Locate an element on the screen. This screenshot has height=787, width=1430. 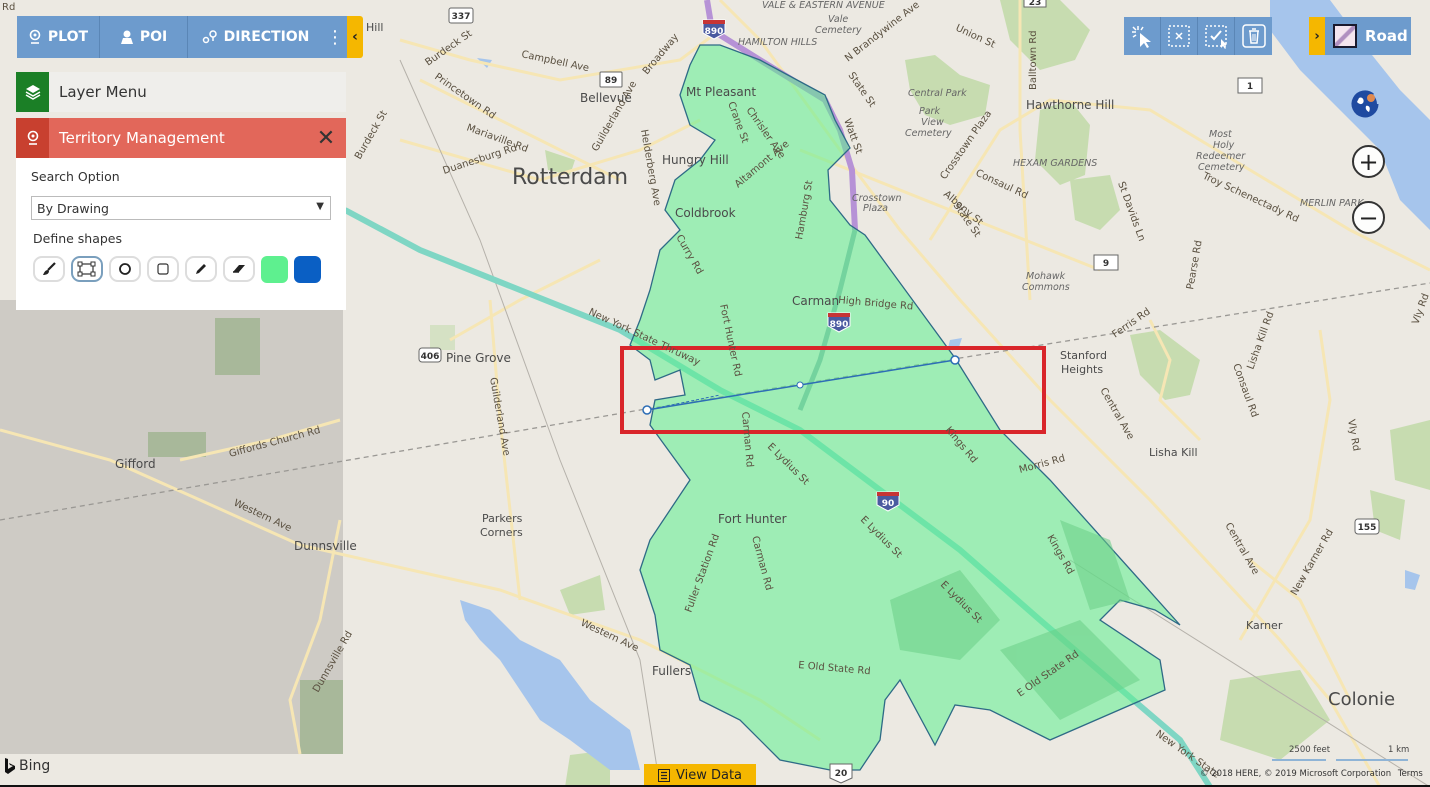
minus-icon: − is located at coordinates (1368, 217).